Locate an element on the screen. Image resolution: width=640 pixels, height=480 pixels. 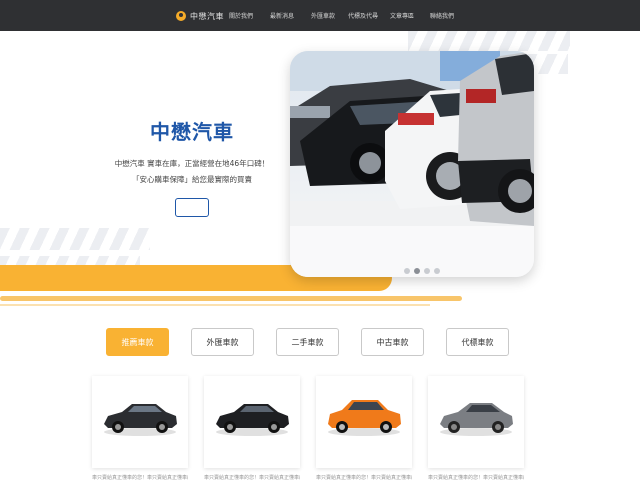
brand-logo-icon is located at coordinates (181, 16).